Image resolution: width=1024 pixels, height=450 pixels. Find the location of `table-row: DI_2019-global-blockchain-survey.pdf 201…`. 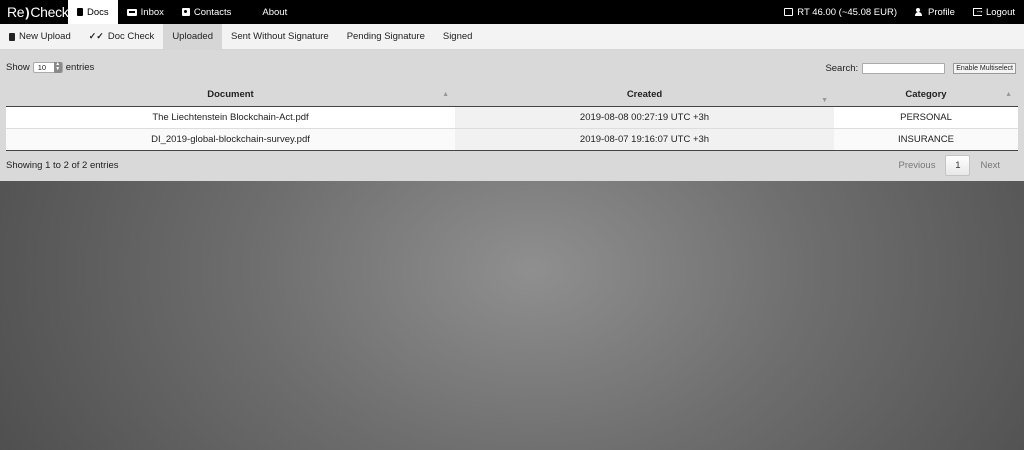

table-row: DI_2019-global-blockchain-survey.pdf 201… is located at coordinates (512, 140).